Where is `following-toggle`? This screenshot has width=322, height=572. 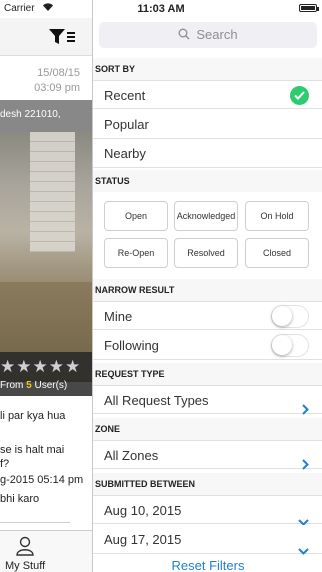 following-toggle is located at coordinates (290, 345).